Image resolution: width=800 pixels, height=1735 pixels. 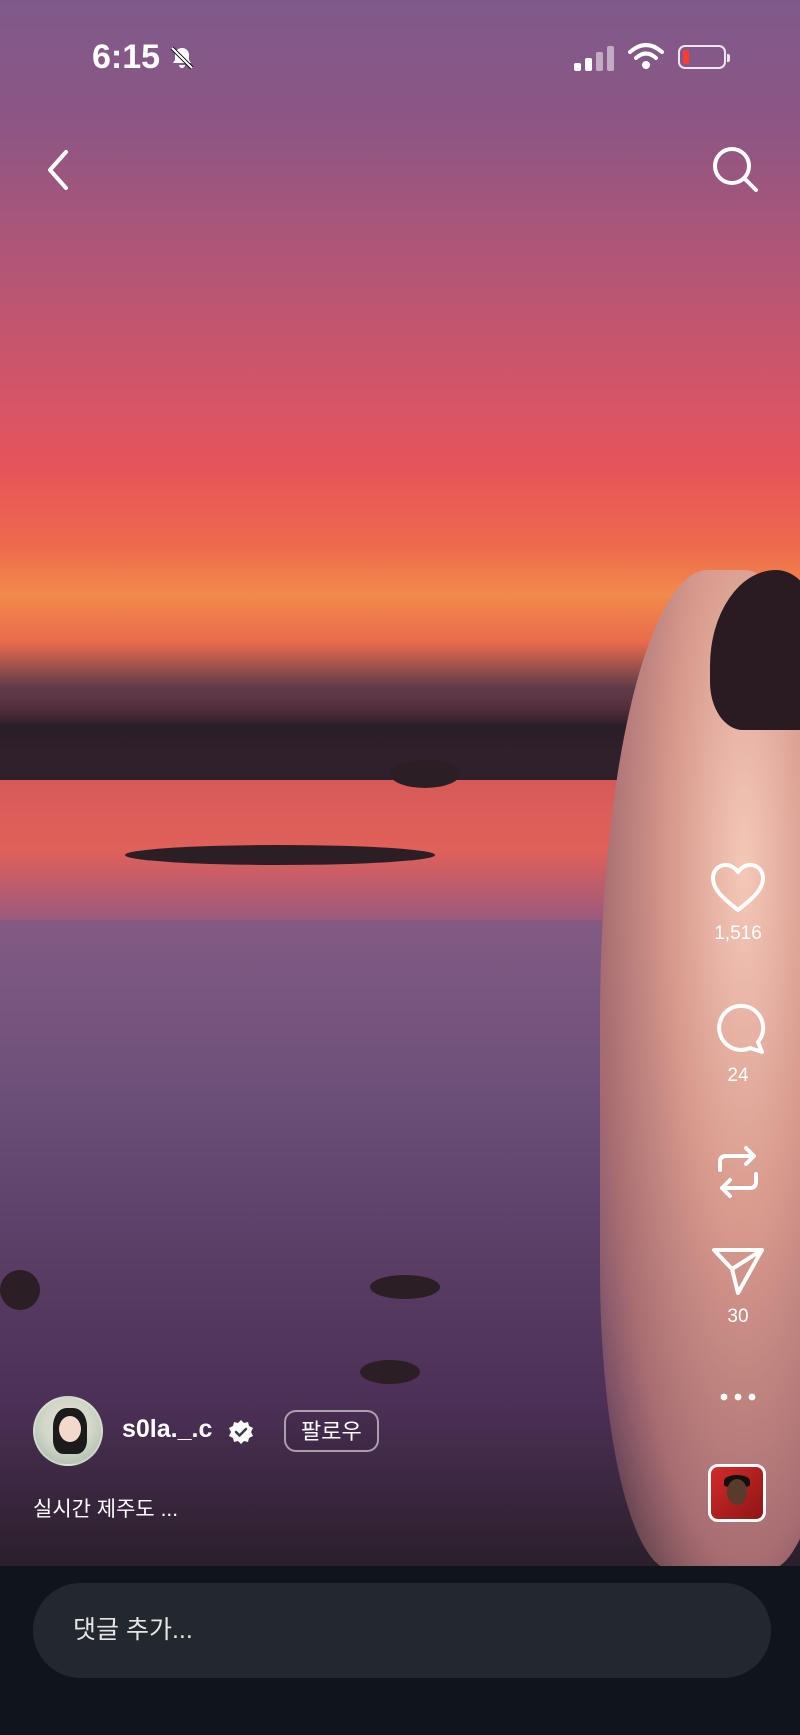 I want to click on comment-bubble-icon, so click(x=738, y=1028).